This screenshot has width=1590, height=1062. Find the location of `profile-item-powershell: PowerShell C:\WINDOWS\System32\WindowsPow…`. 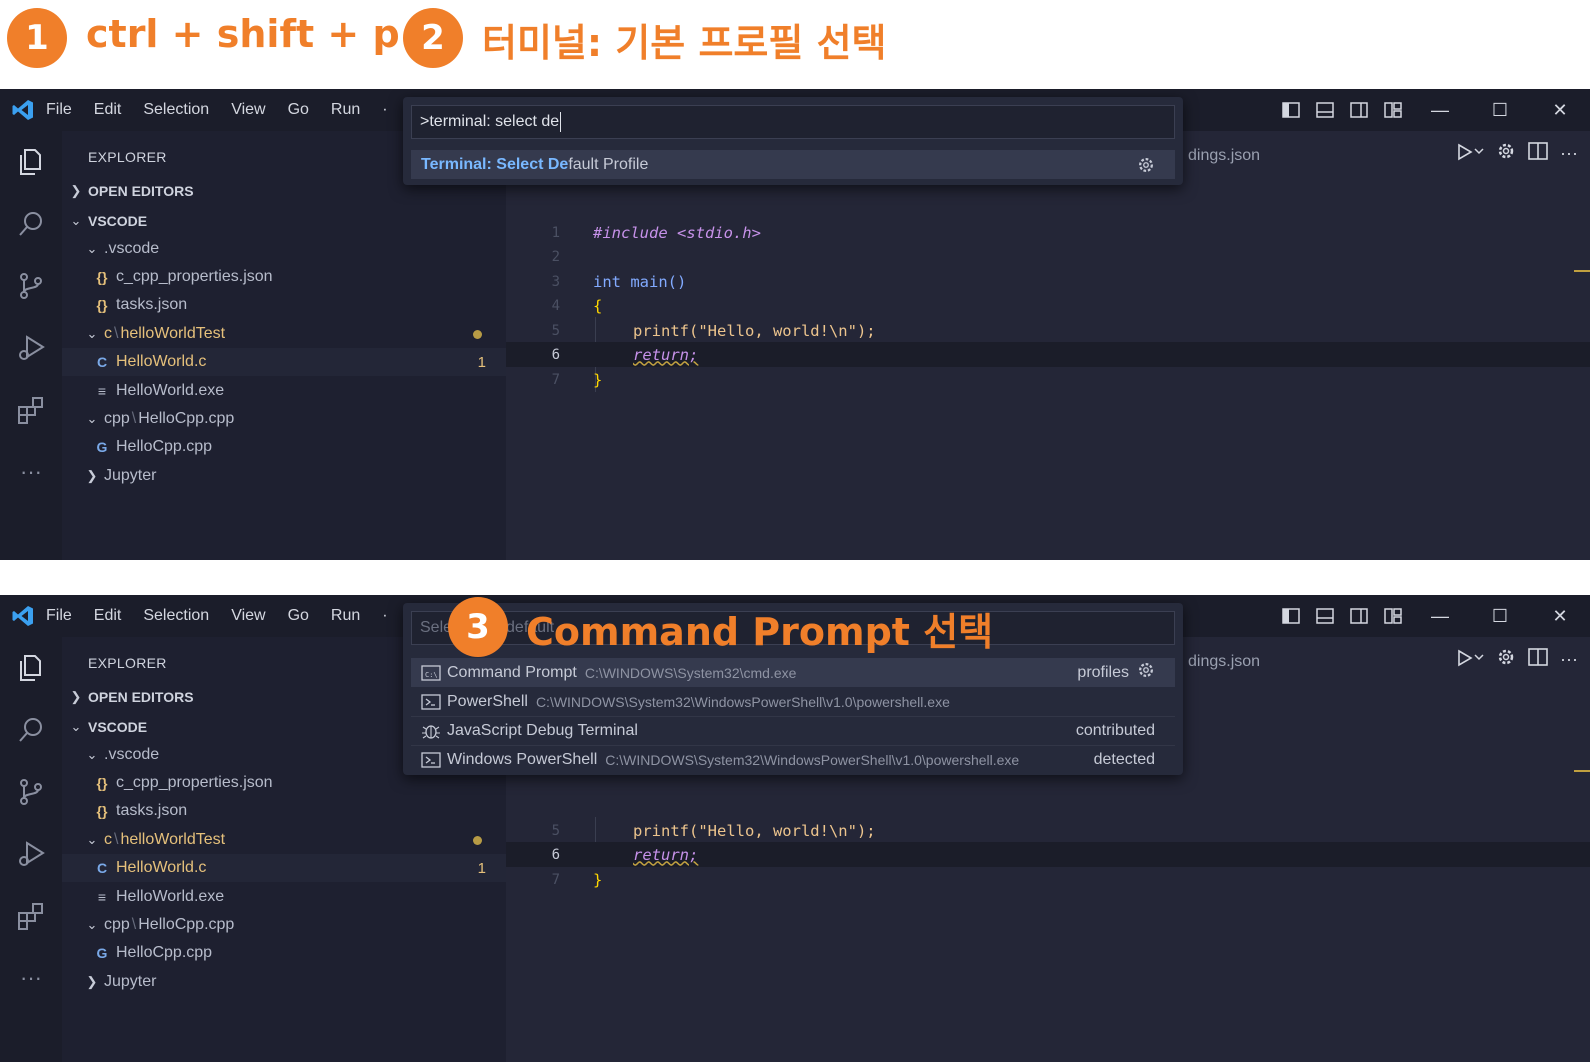

profile-item-powershell: PowerShell C:\WINDOWS\System32\WindowsPow… is located at coordinates (793, 701).